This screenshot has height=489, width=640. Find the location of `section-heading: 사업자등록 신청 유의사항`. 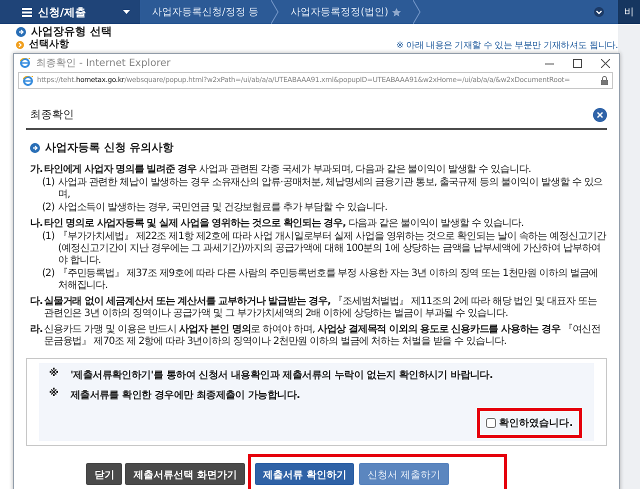

section-heading: 사업자등록 신청 유의사항 is located at coordinates (109, 147).